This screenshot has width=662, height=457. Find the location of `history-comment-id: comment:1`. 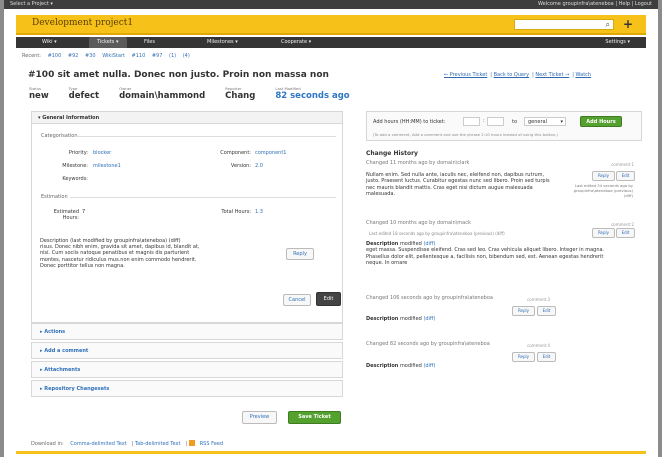

history-comment-id: comment:1 is located at coordinates (622, 164).